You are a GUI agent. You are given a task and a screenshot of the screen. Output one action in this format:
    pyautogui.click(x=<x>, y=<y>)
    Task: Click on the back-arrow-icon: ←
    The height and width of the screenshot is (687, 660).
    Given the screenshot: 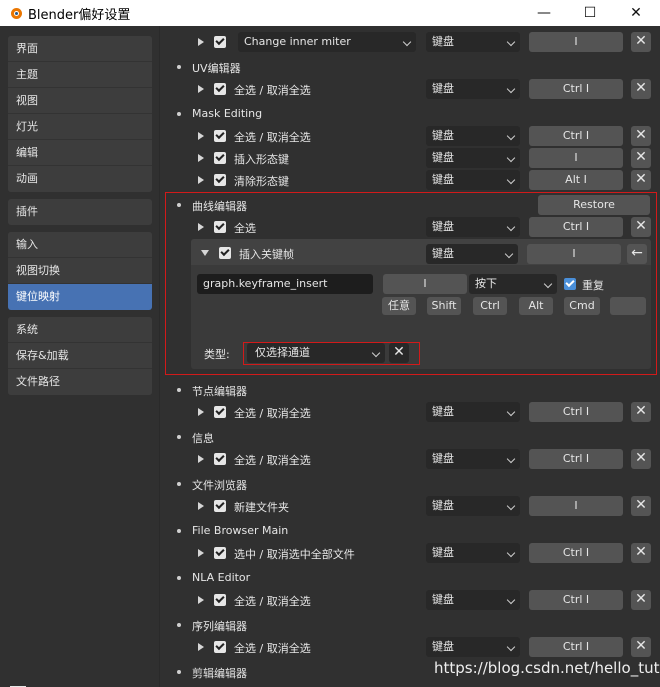 What is the action you would take?
    pyautogui.click(x=637, y=254)
    